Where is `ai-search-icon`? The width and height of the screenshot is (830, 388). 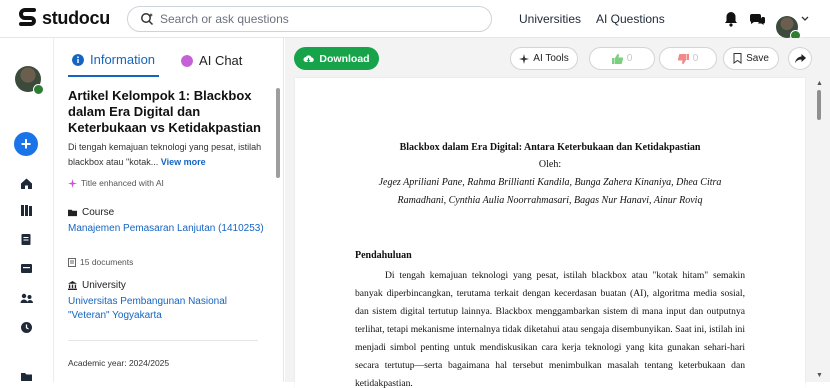
ai-search-icon is located at coordinates (147, 19).